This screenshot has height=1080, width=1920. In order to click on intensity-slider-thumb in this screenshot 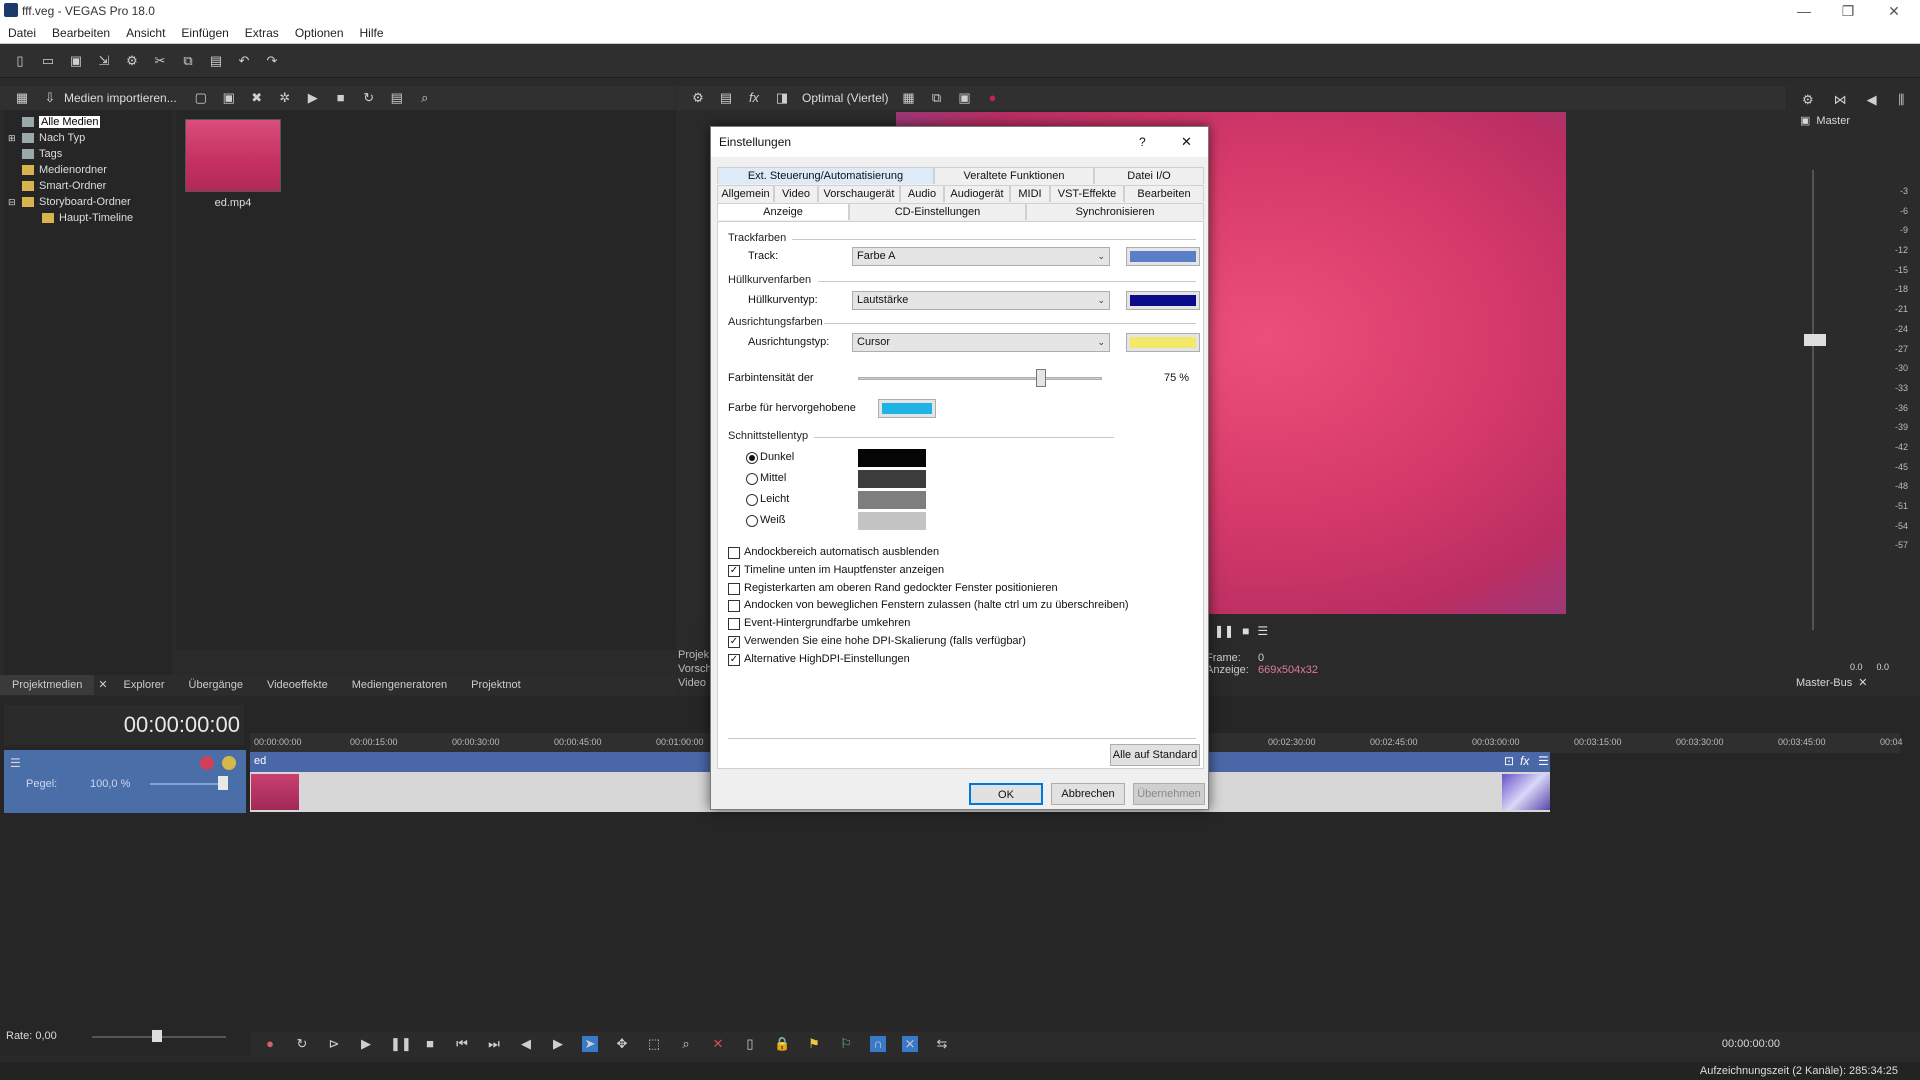, I will do `click(1041, 378)`.